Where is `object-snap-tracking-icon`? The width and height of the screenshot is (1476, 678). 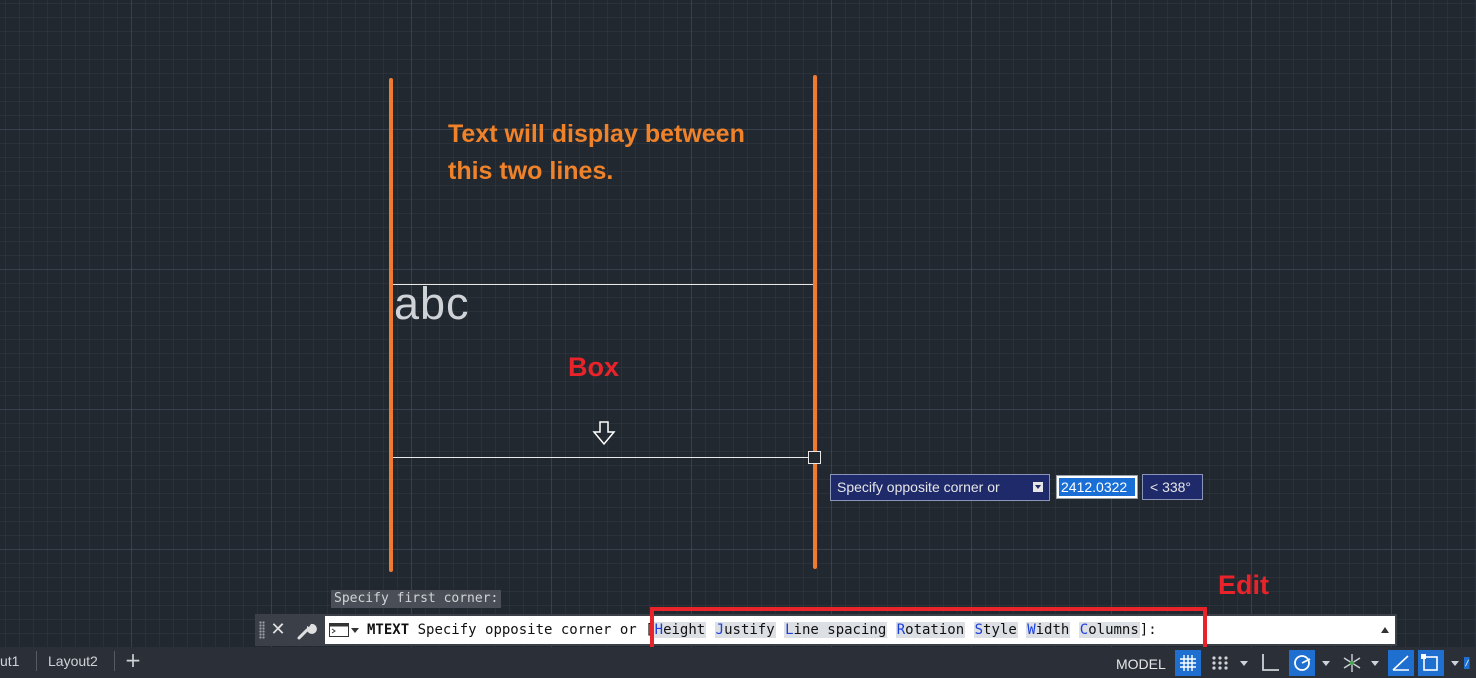 object-snap-tracking-icon is located at coordinates (1401, 663).